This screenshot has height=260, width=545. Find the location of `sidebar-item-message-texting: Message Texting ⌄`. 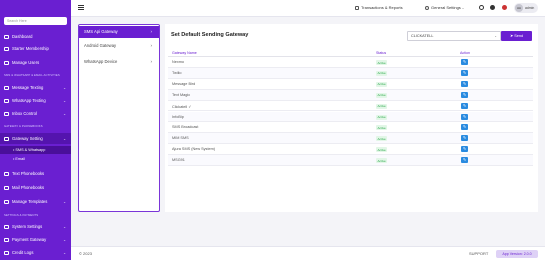

sidebar-item-message-texting: Message Texting ⌄ is located at coordinates (36, 87).